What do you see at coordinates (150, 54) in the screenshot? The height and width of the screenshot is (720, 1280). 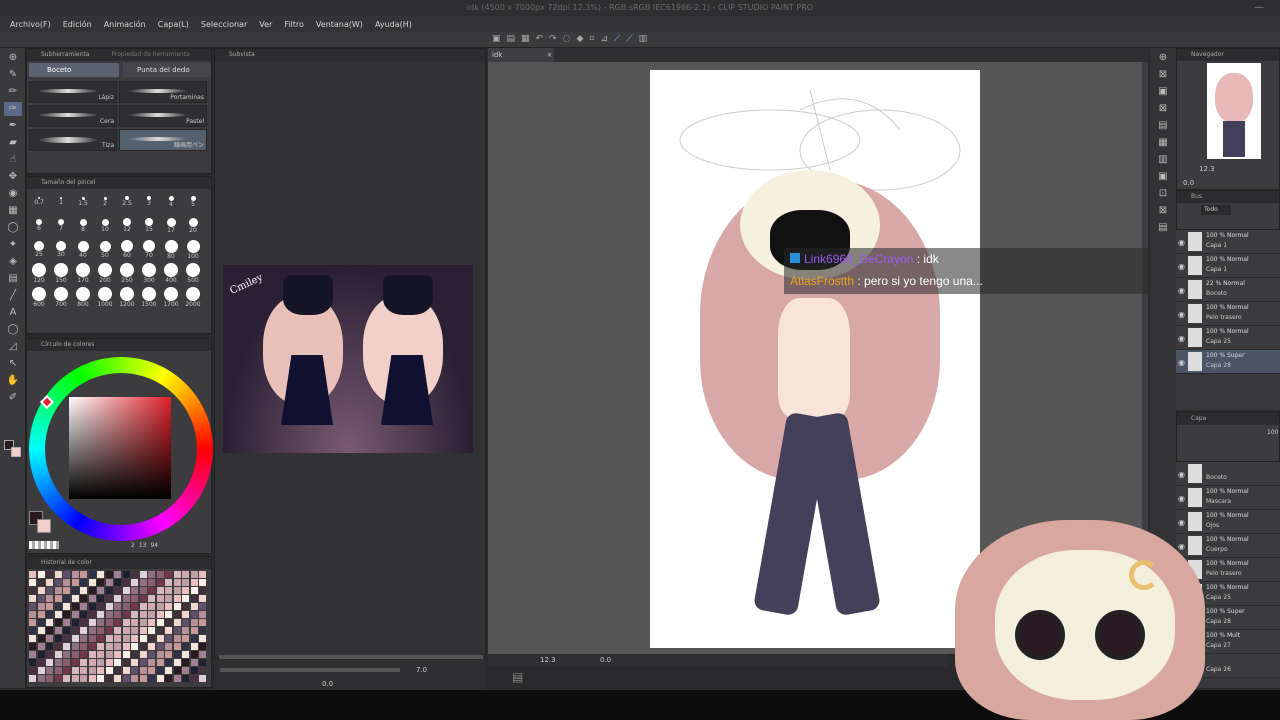 I see `tab-tool-property: Propiedad de herramienta` at bounding box center [150, 54].